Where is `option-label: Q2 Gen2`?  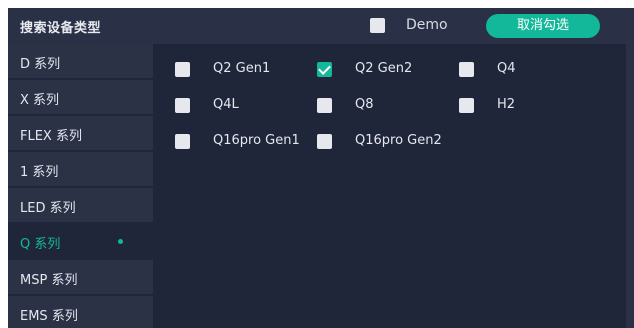
option-label: Q2 Gen2 is located at coordinates (384, 68).